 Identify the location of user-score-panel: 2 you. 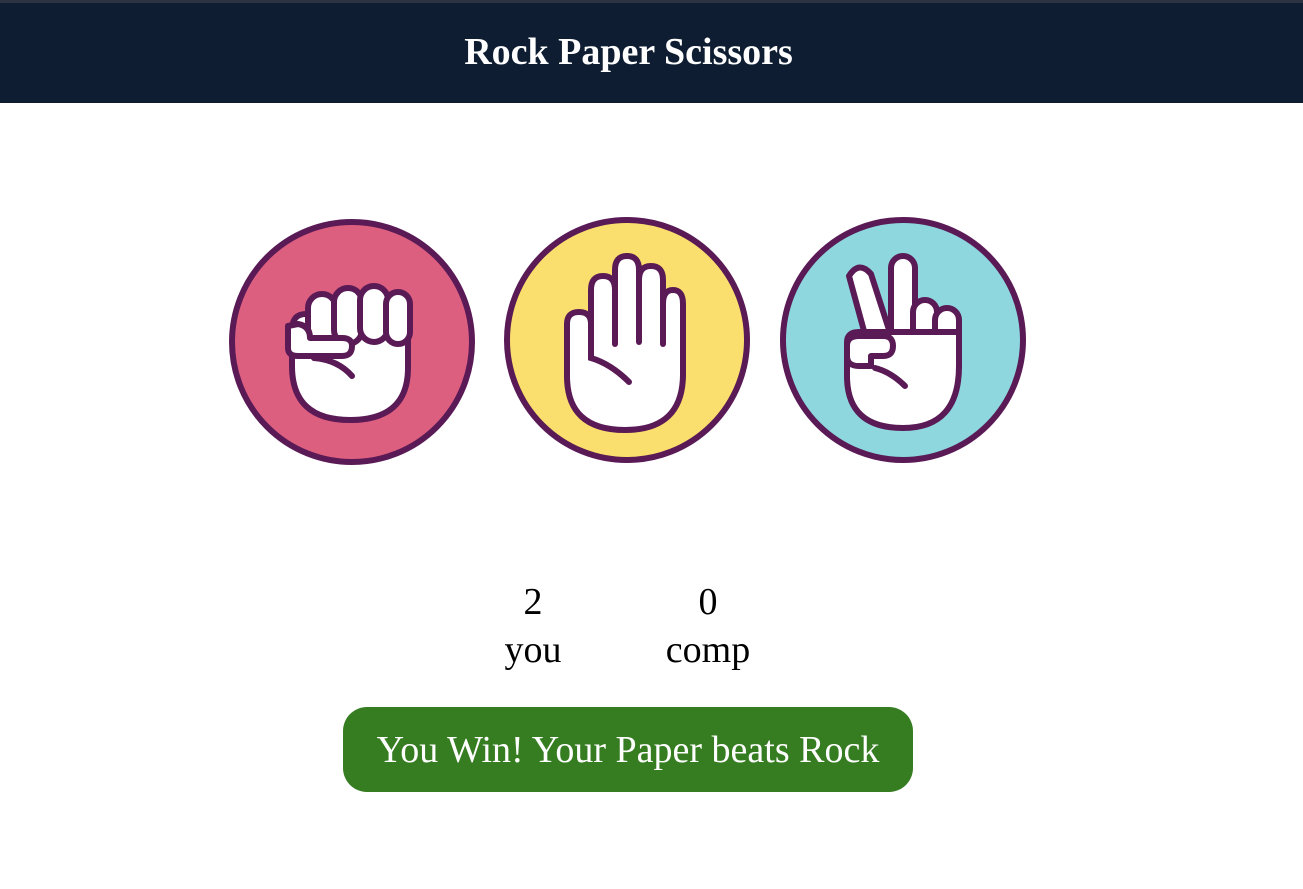
(533, 626).